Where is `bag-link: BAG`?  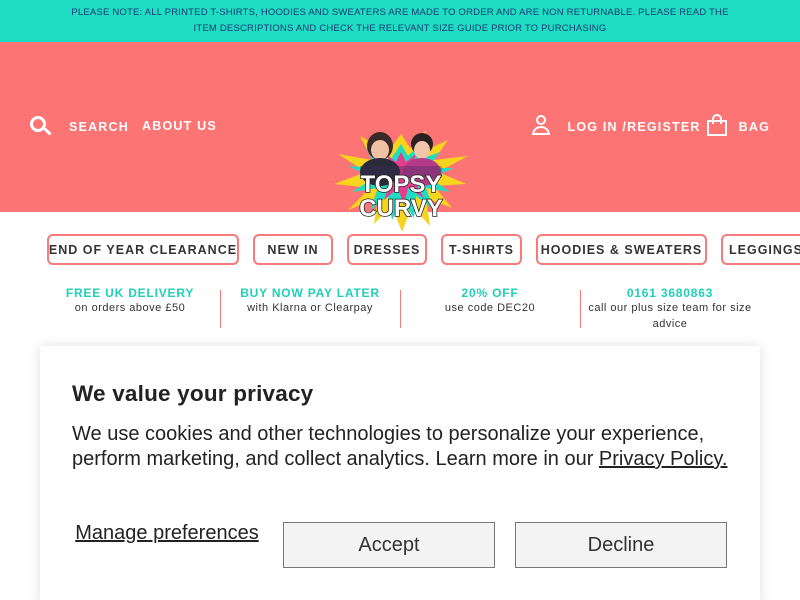 bag-link: BAG is located at coordinates (754, 127).